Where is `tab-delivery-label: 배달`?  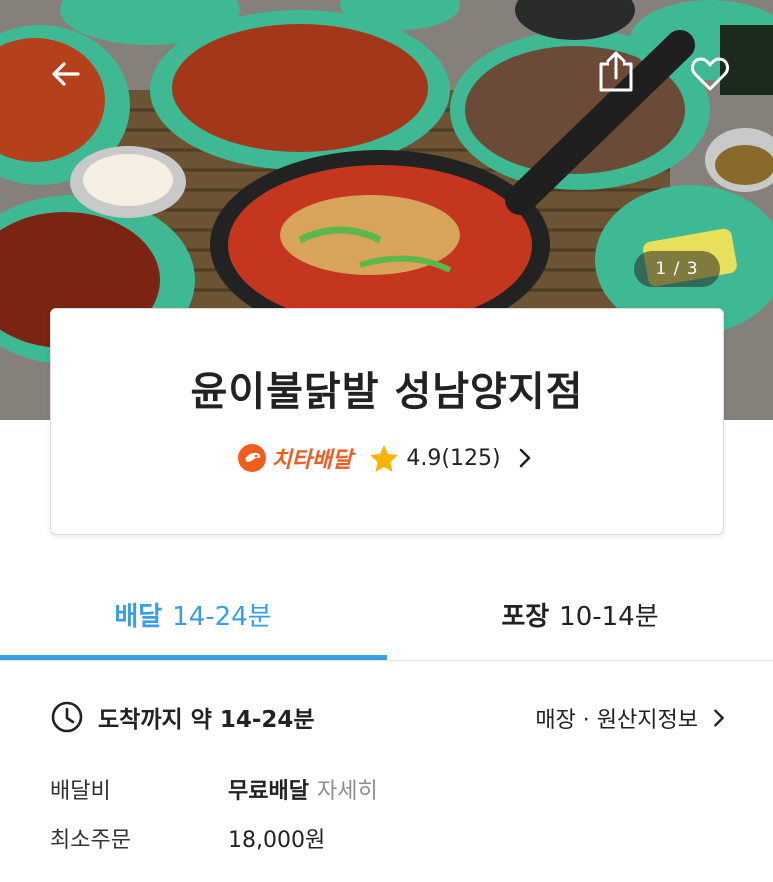
tab-delivery-label: 배달 is located at coordinates (138, 616).